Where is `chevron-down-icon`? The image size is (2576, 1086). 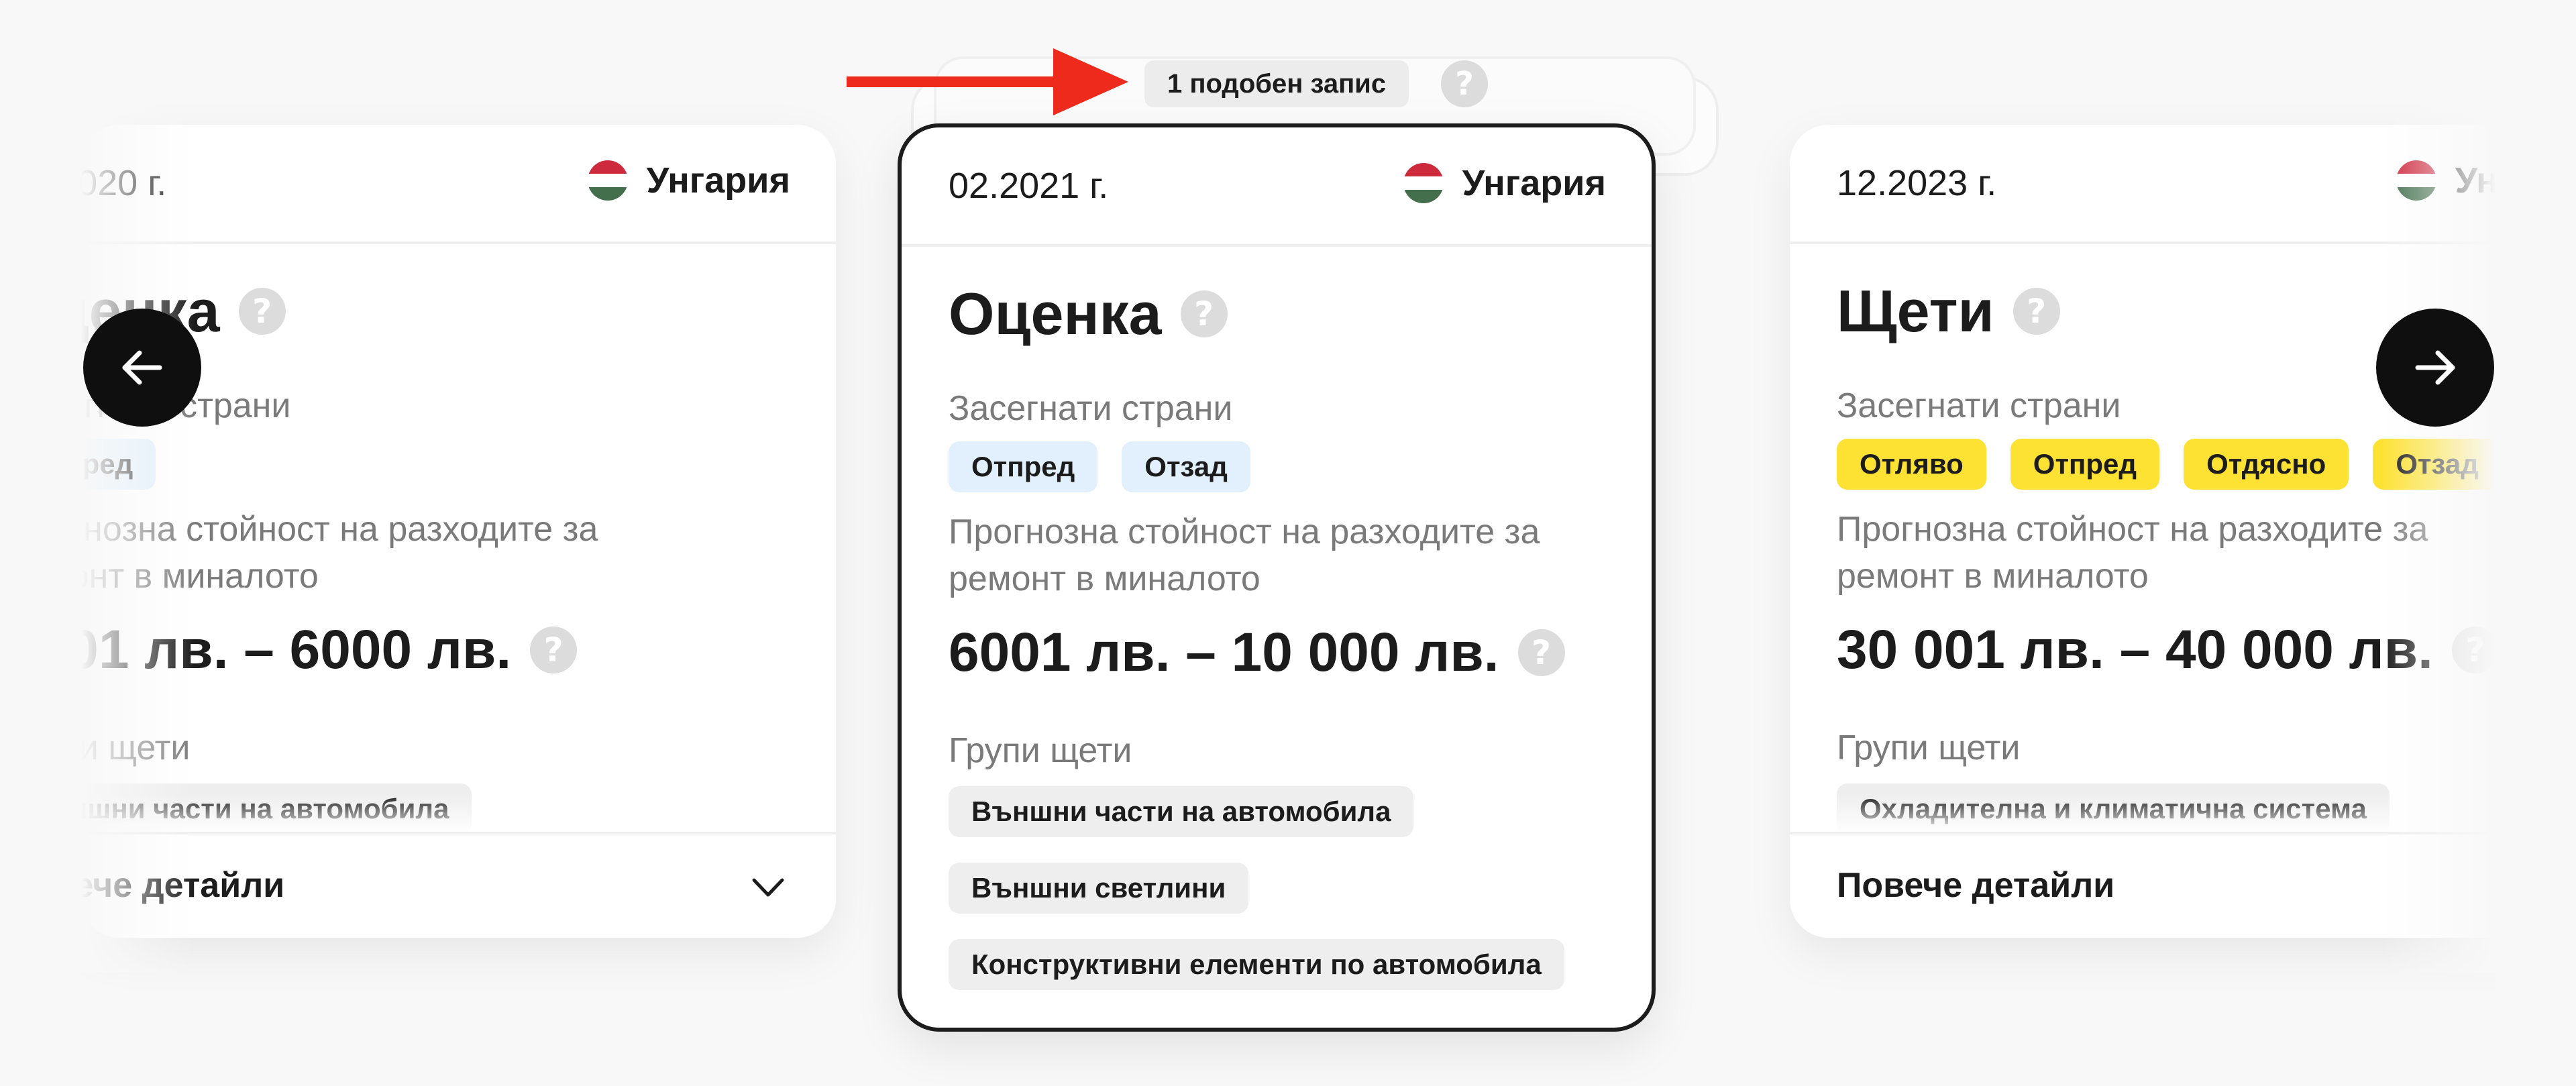
chevron-down-icon is located at coordinates (768, 887).